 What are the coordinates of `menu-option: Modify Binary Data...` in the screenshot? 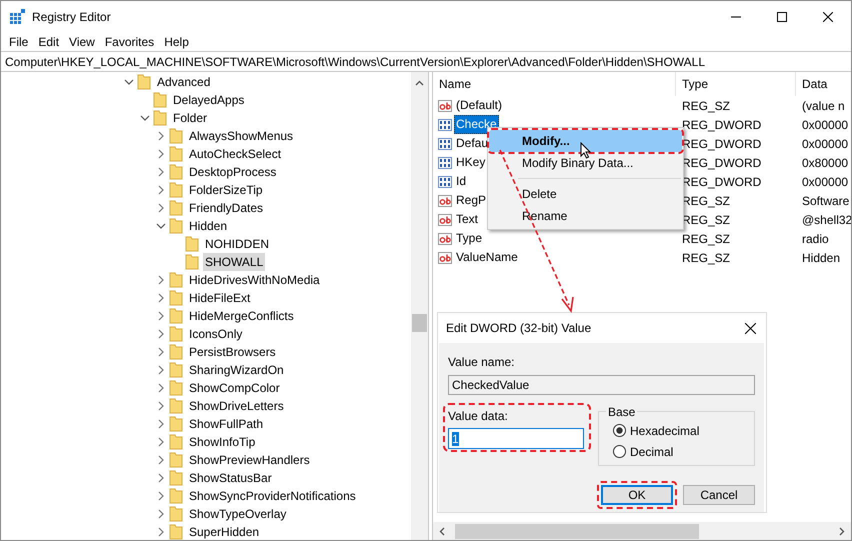 It's located at (585, 163).